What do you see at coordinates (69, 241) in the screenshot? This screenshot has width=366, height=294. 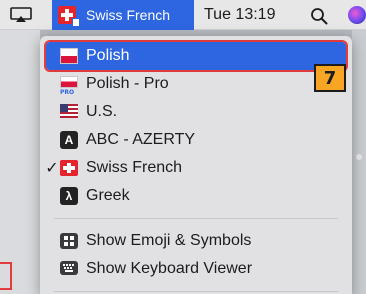 I see `emoji-symbols-icon` at bounding box center [69, 241].